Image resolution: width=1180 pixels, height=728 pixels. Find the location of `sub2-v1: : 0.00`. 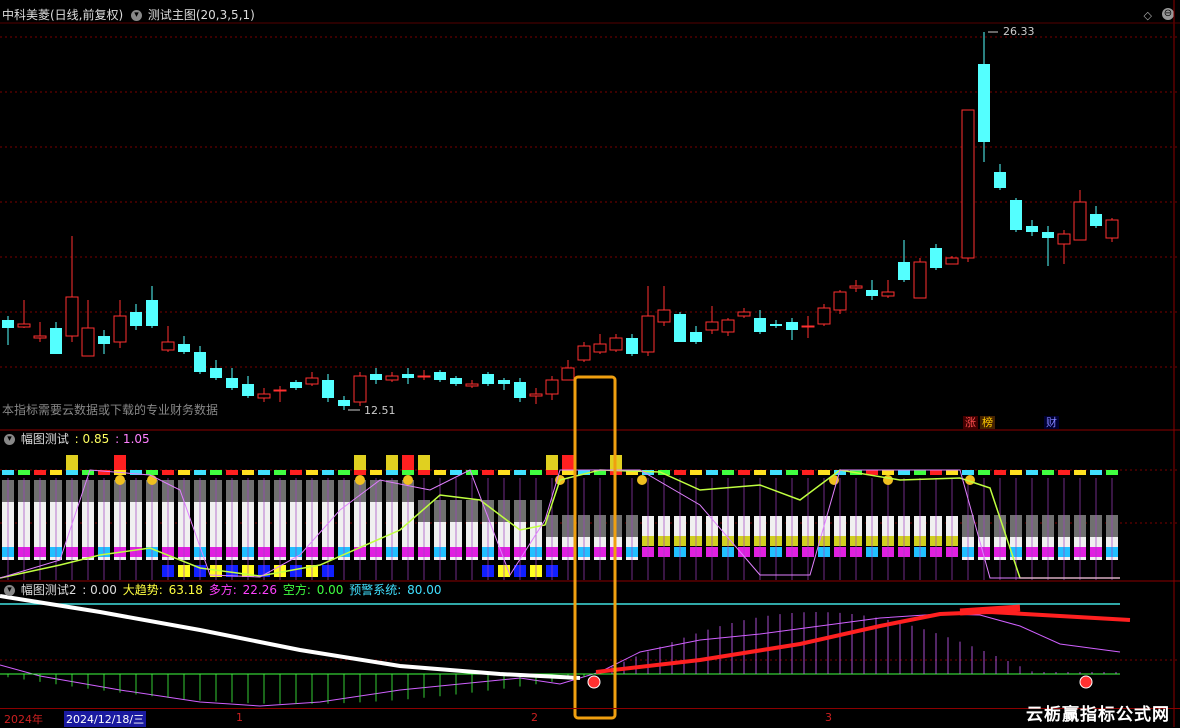

sub2-v1: : 0.00 is located at coordinates (99, 590).